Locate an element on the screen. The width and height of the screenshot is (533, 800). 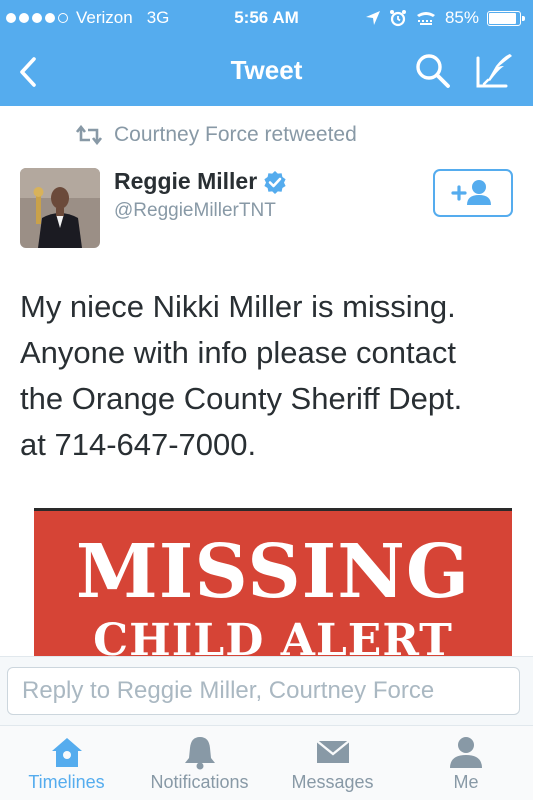
retweet-context: Courtney Force retweeted is located at coordinates (216, 135).